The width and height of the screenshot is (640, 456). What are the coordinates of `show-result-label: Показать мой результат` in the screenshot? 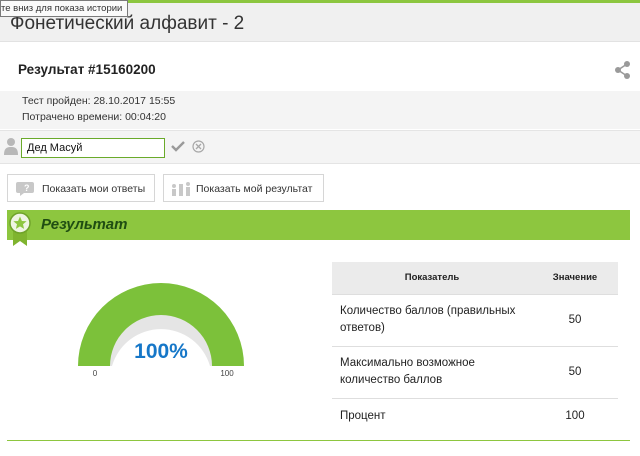 It's located at (254, 189).